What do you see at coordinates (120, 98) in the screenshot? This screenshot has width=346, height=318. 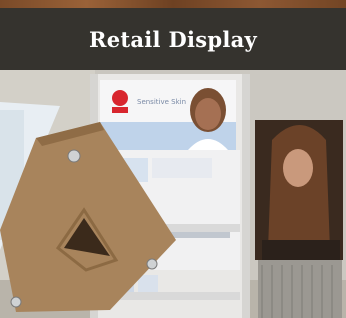 I see `brand-logo` at bounding box center [120, 98].